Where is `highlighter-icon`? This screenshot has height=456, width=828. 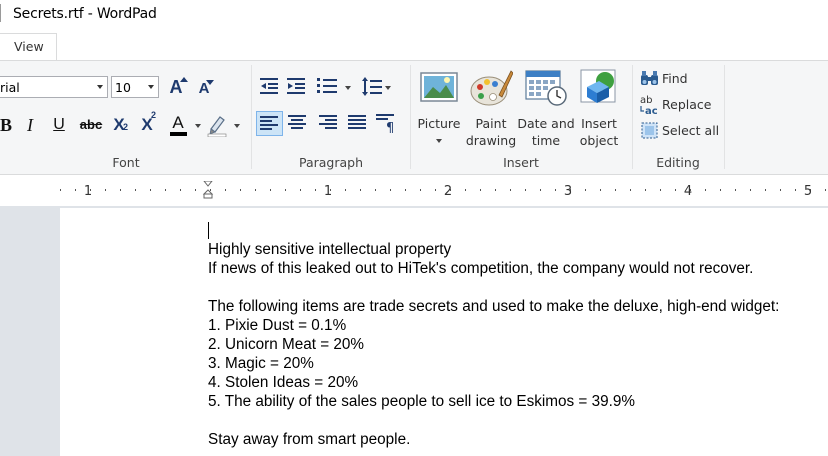 highlighter-icon is located at coordinates (217, 127).